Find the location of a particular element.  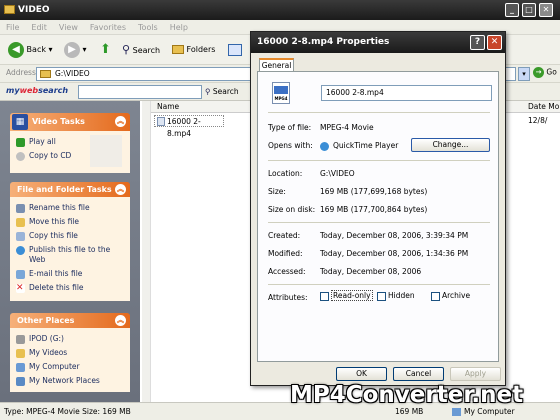

accessed-label: Accessed: is located at coordinates (287, 271).